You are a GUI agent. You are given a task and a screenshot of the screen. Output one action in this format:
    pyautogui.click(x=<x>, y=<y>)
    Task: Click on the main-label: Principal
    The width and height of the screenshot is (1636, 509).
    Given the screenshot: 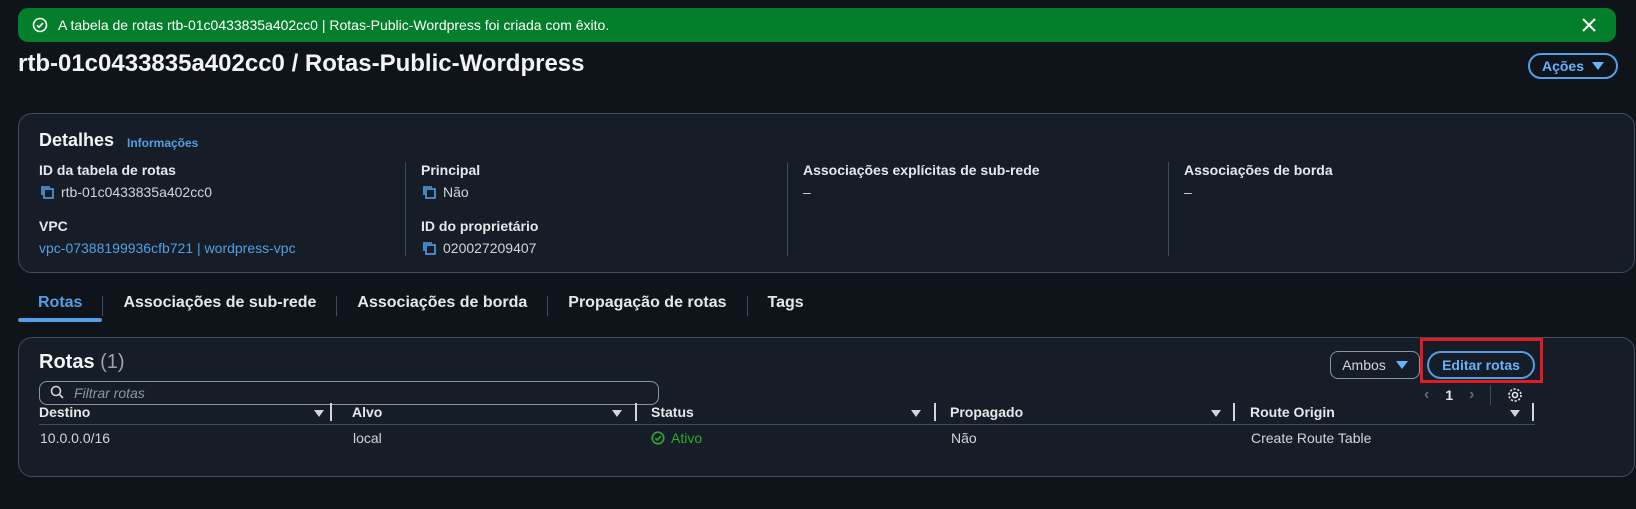 What is the action you would take?
    pyautogui.click(x=451, y=170)
    